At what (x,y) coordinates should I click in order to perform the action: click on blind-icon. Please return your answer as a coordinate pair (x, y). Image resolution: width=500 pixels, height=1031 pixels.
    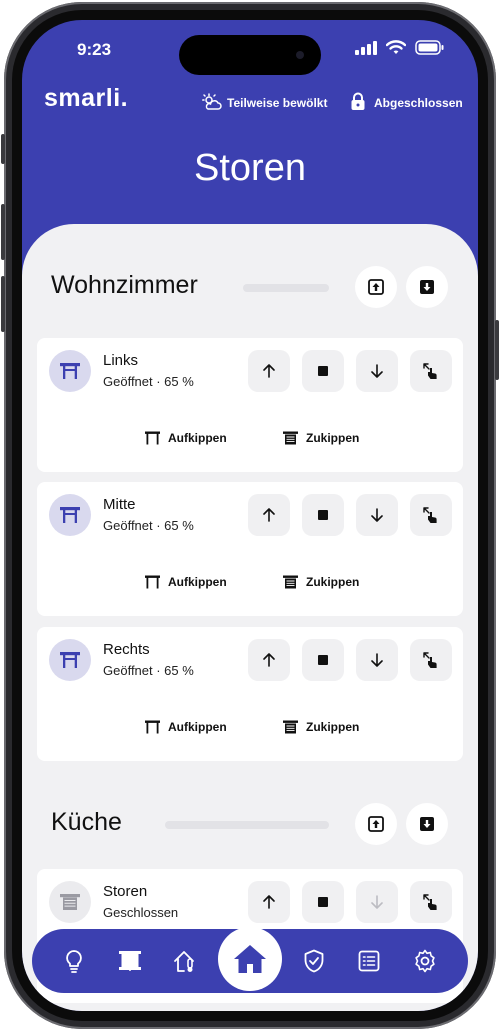
    Looking at the image, I should click on (130, 961).